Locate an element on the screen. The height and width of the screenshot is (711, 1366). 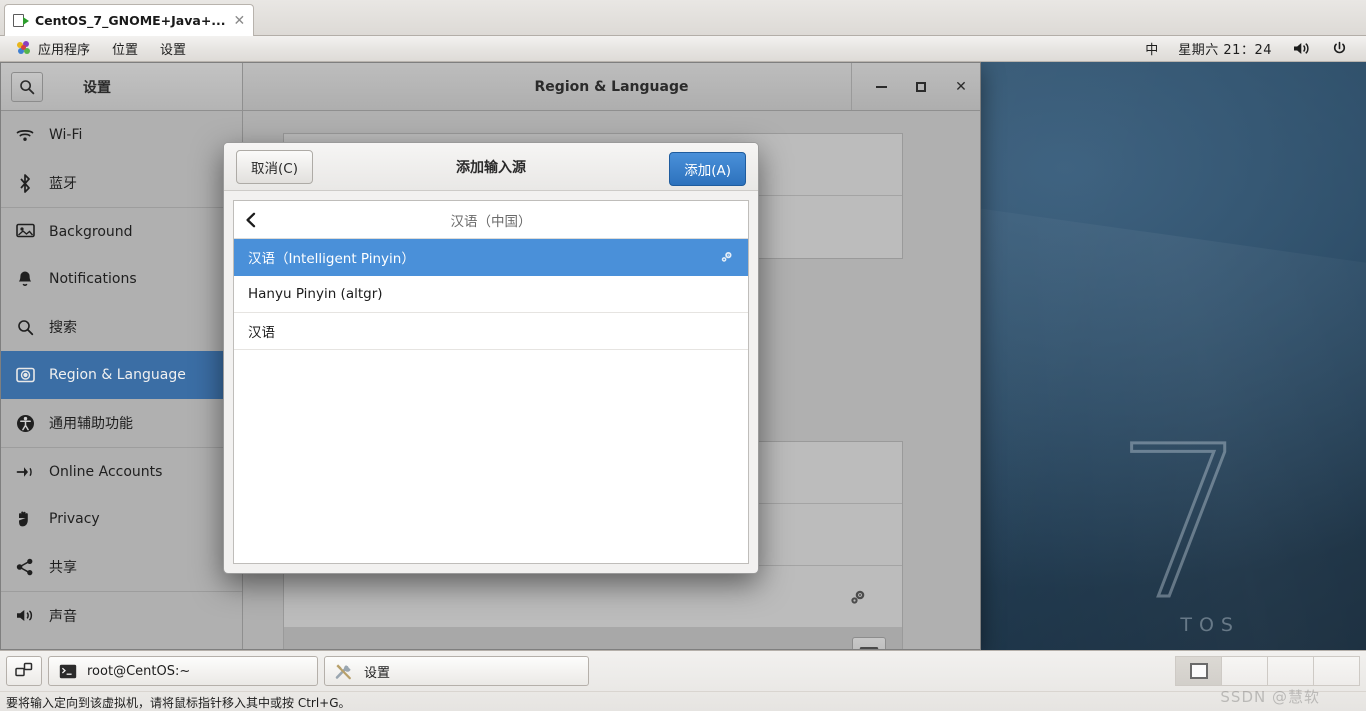
settings-panel-title: Region & Language is located at coordinates (611, 86).